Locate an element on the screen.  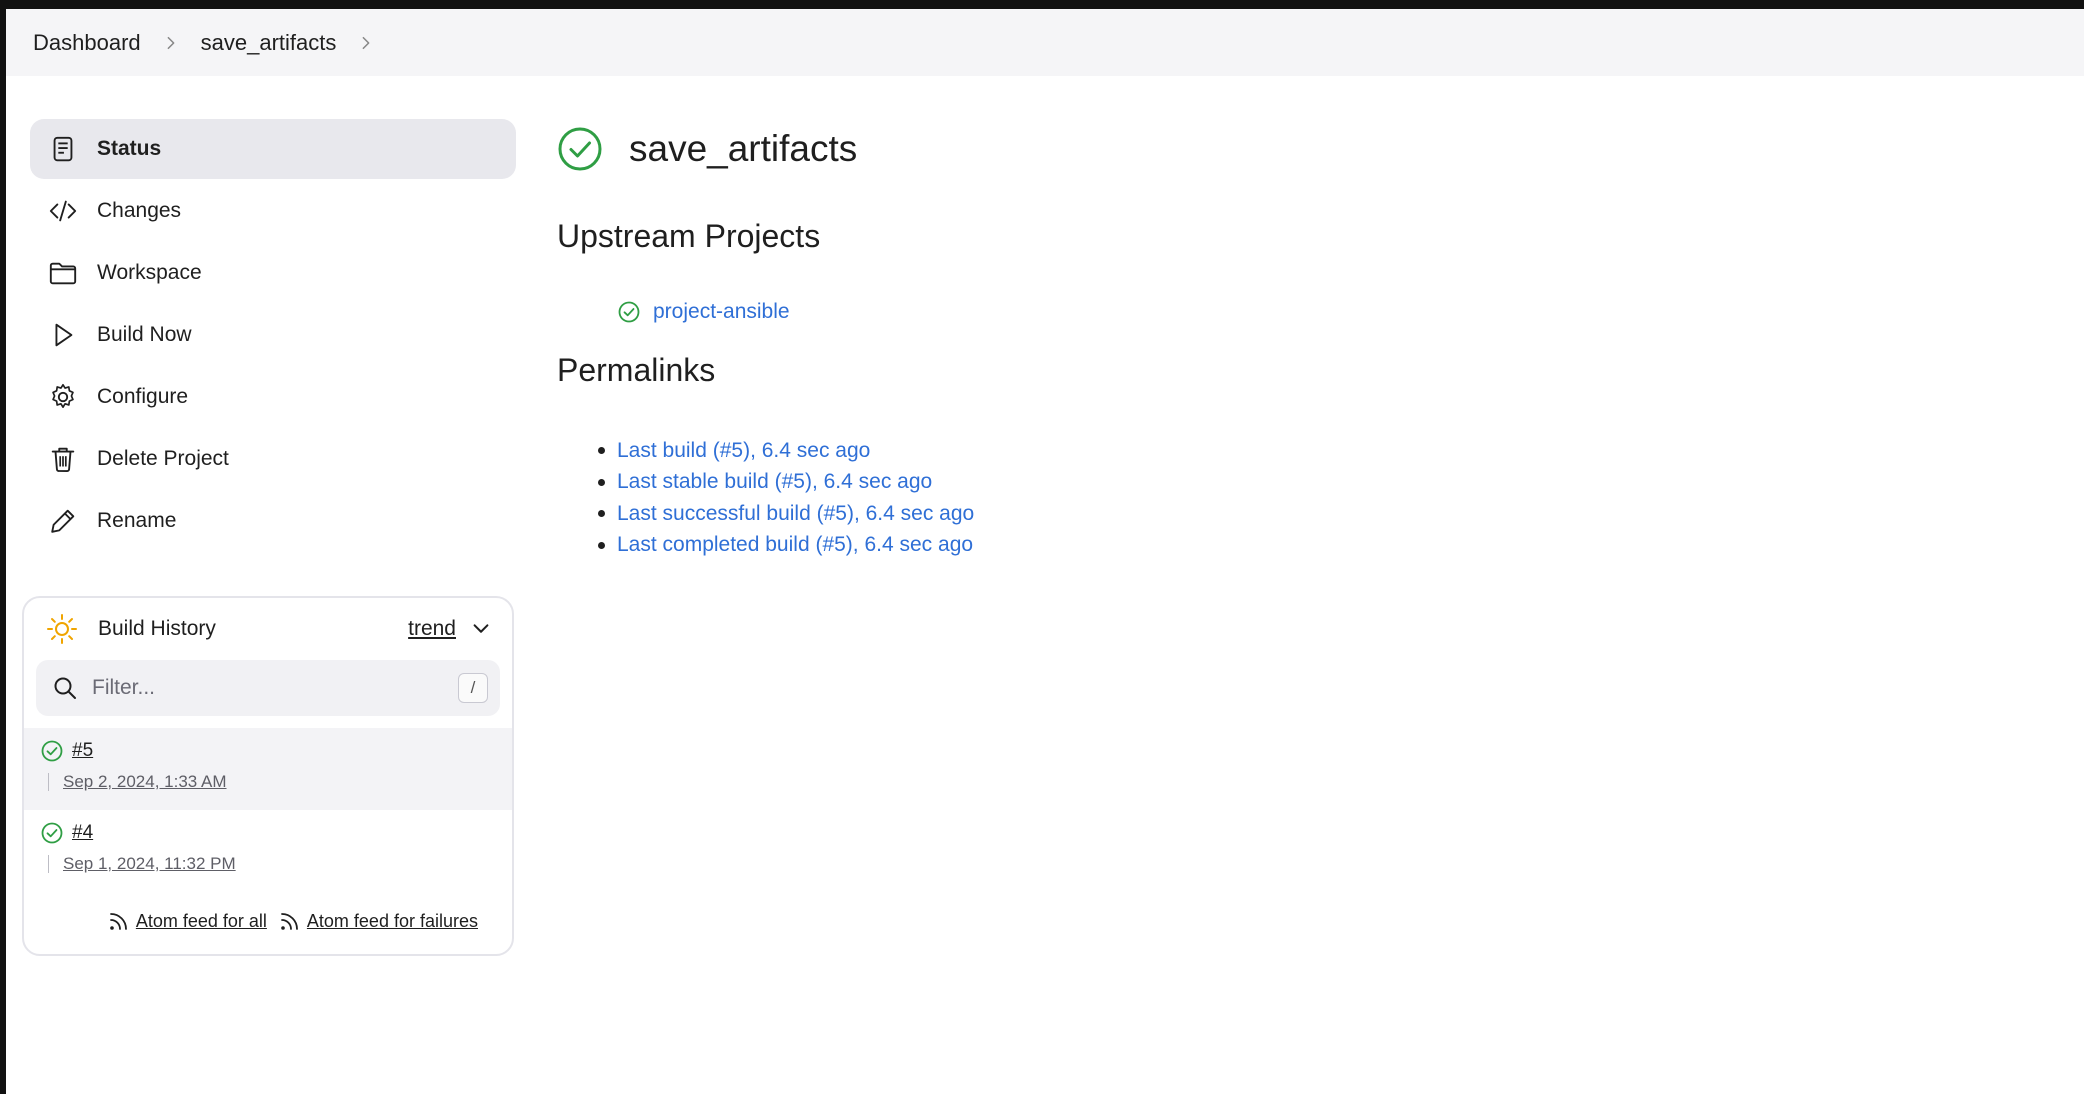
atom-feed-failures-link: Atom feed for failures is located at coordinates (378, 921).